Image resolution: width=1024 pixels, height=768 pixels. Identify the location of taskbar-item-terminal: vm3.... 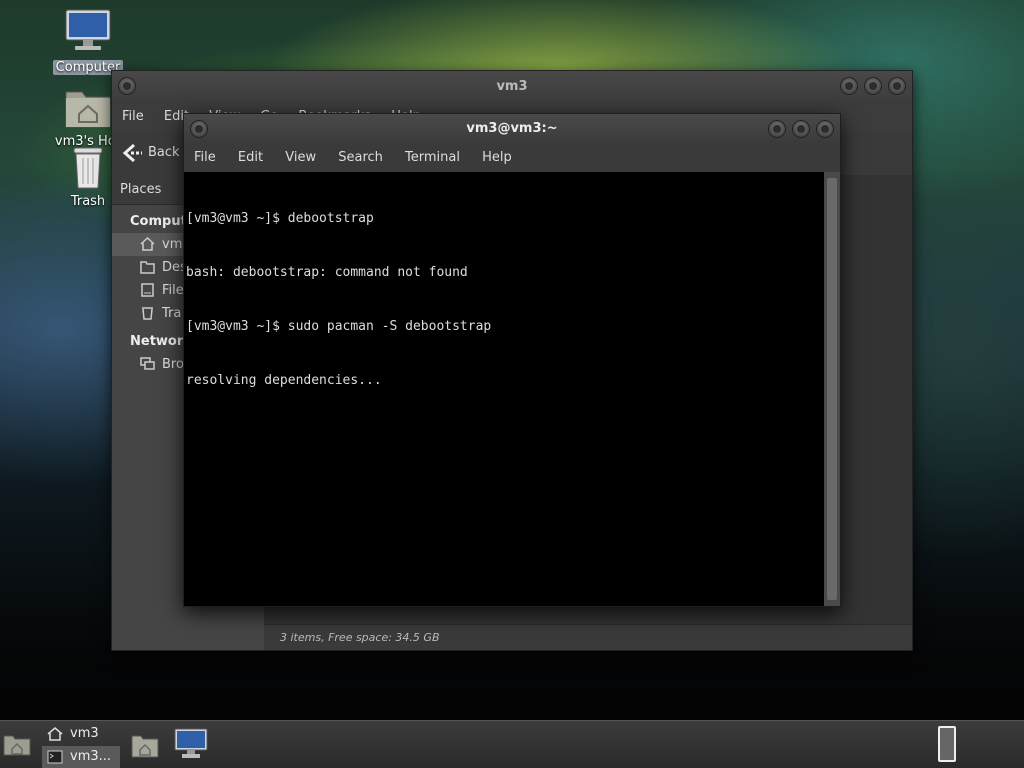
(81, 757).